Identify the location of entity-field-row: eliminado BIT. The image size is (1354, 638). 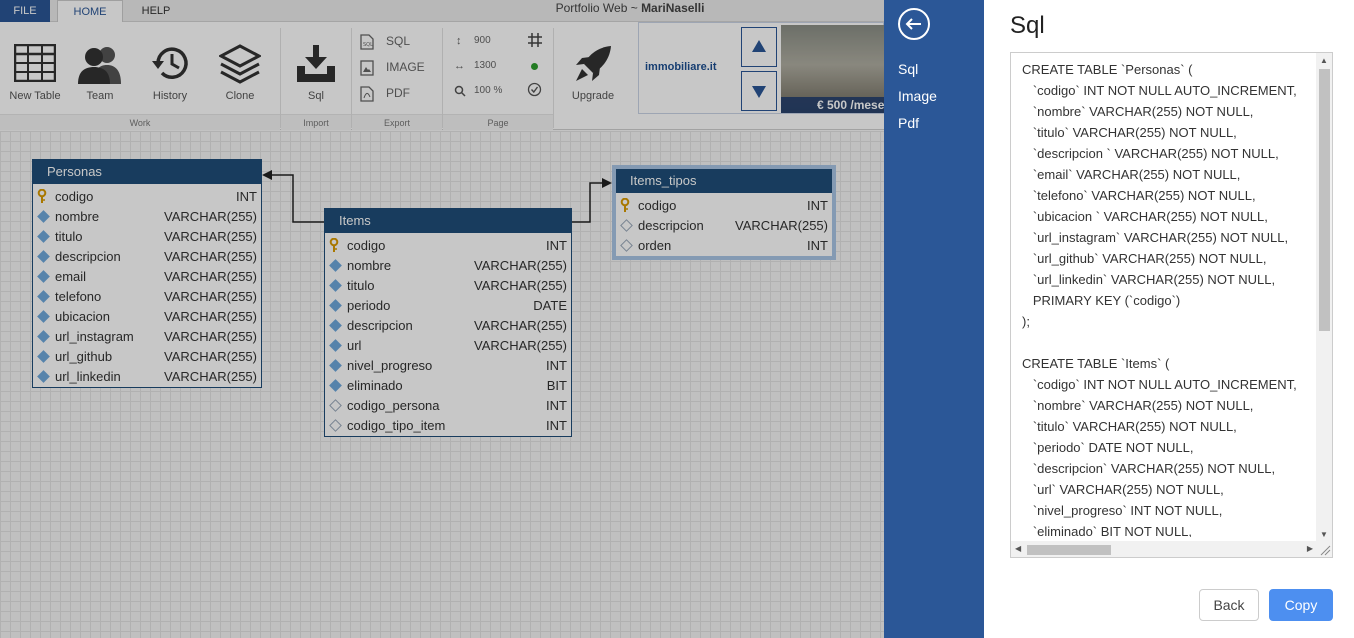
(448, 386).